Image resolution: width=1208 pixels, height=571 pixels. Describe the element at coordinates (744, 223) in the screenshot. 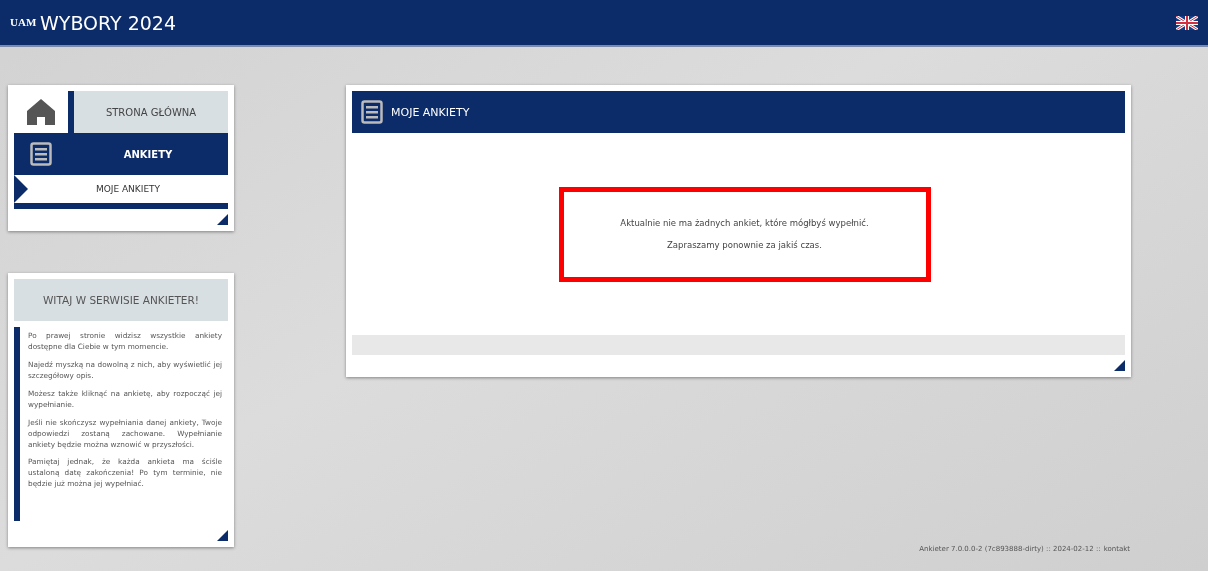

I see `info-message: Aktualnie nie ma żadnych ankiet, które mógłbyś wypełnić.` at that location.